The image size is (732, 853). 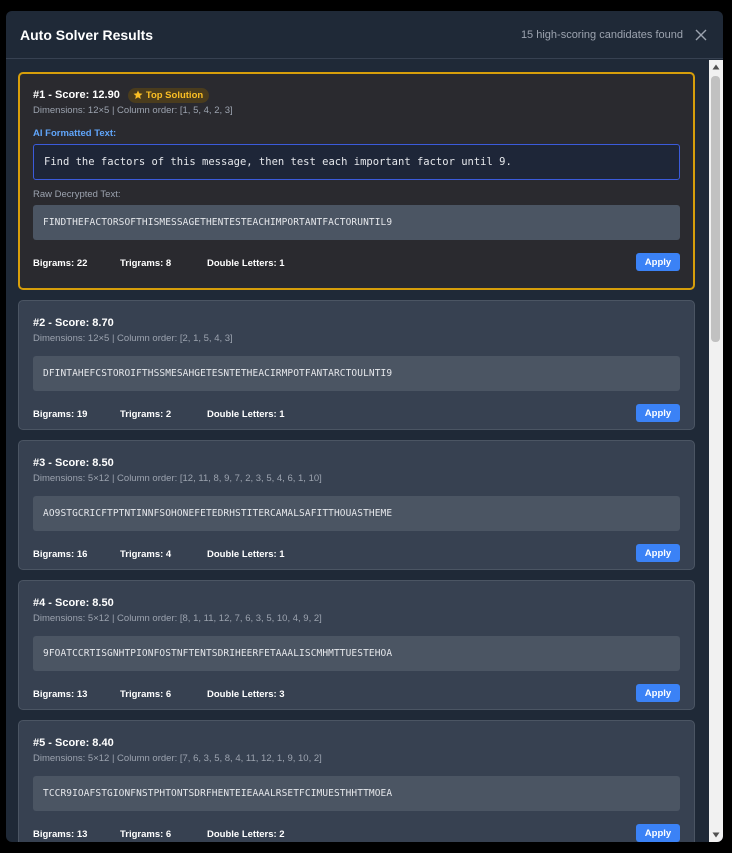 I want to click on close-icon, so click(x=701, y=34).